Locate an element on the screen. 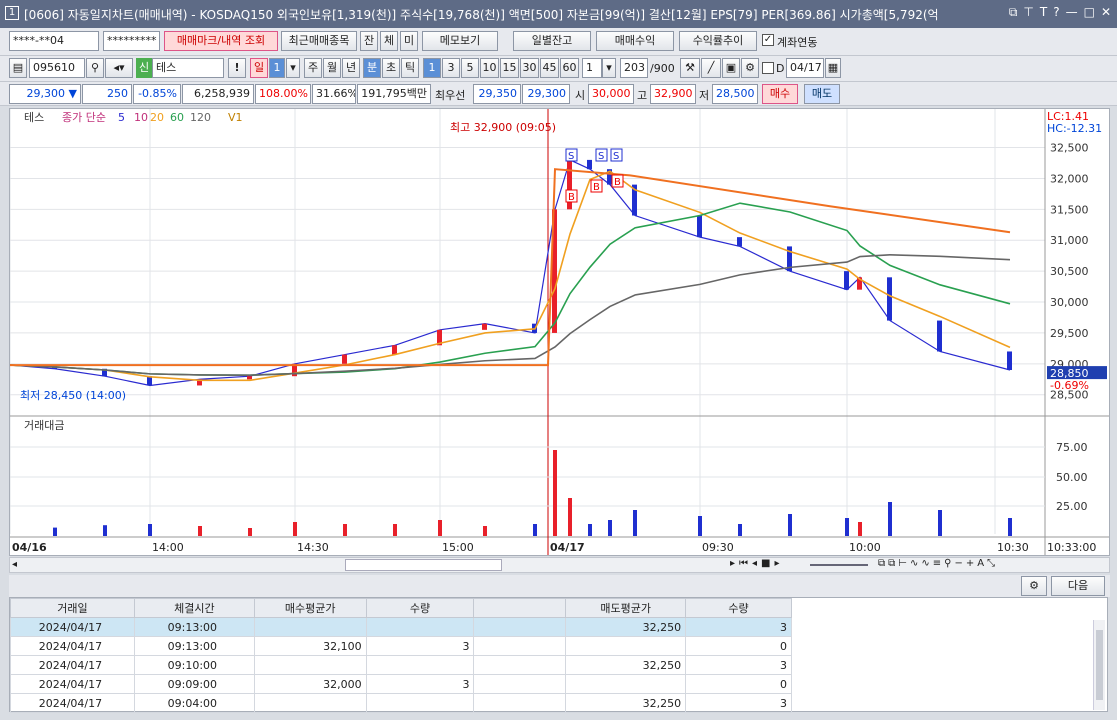  close-icon: ✕ is located at coordinates (1106, 12).